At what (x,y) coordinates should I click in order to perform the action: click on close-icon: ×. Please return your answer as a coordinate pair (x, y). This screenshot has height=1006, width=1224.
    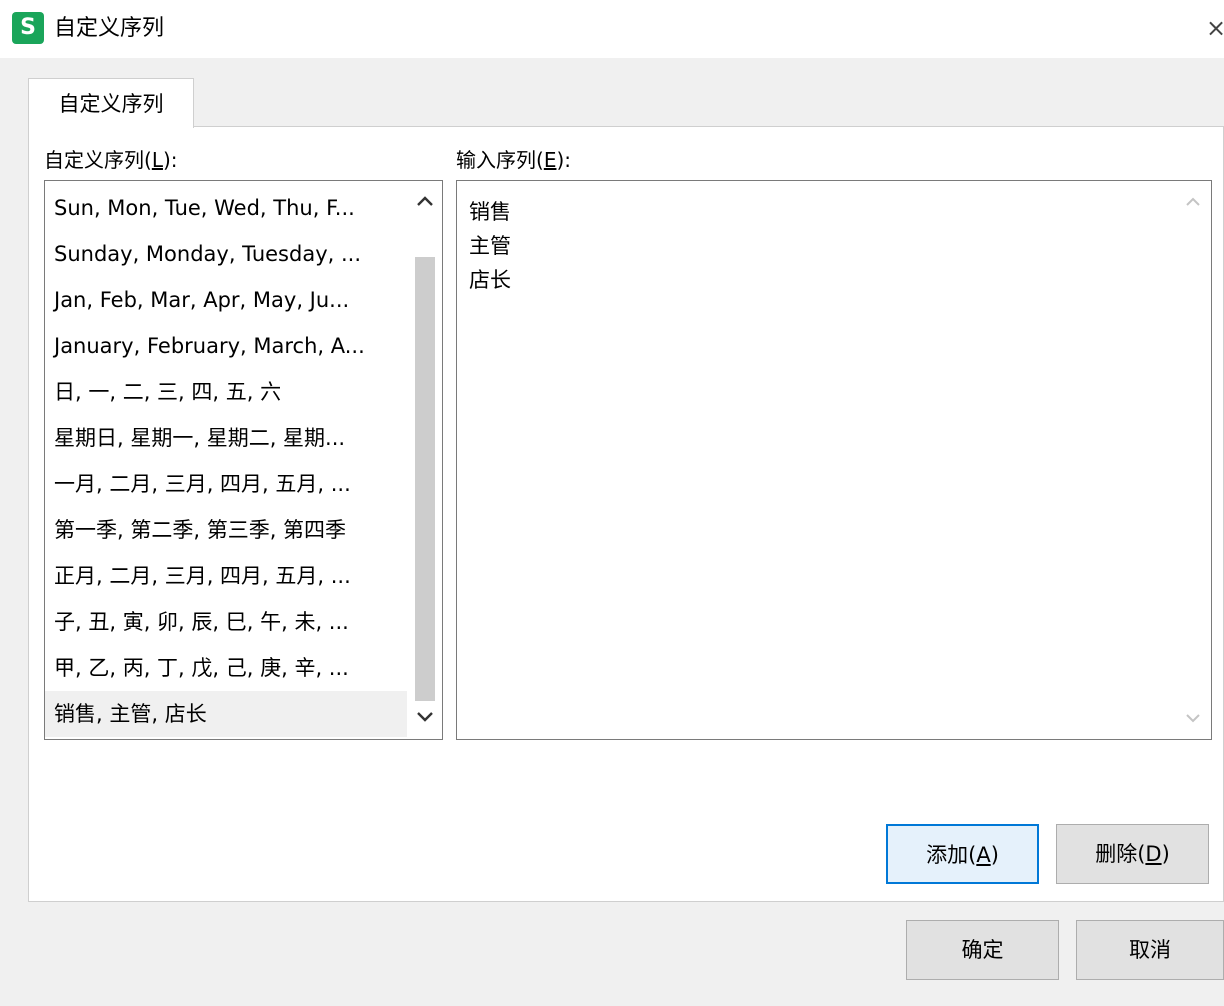
    Looking at the image, I should click on (1215, 28).